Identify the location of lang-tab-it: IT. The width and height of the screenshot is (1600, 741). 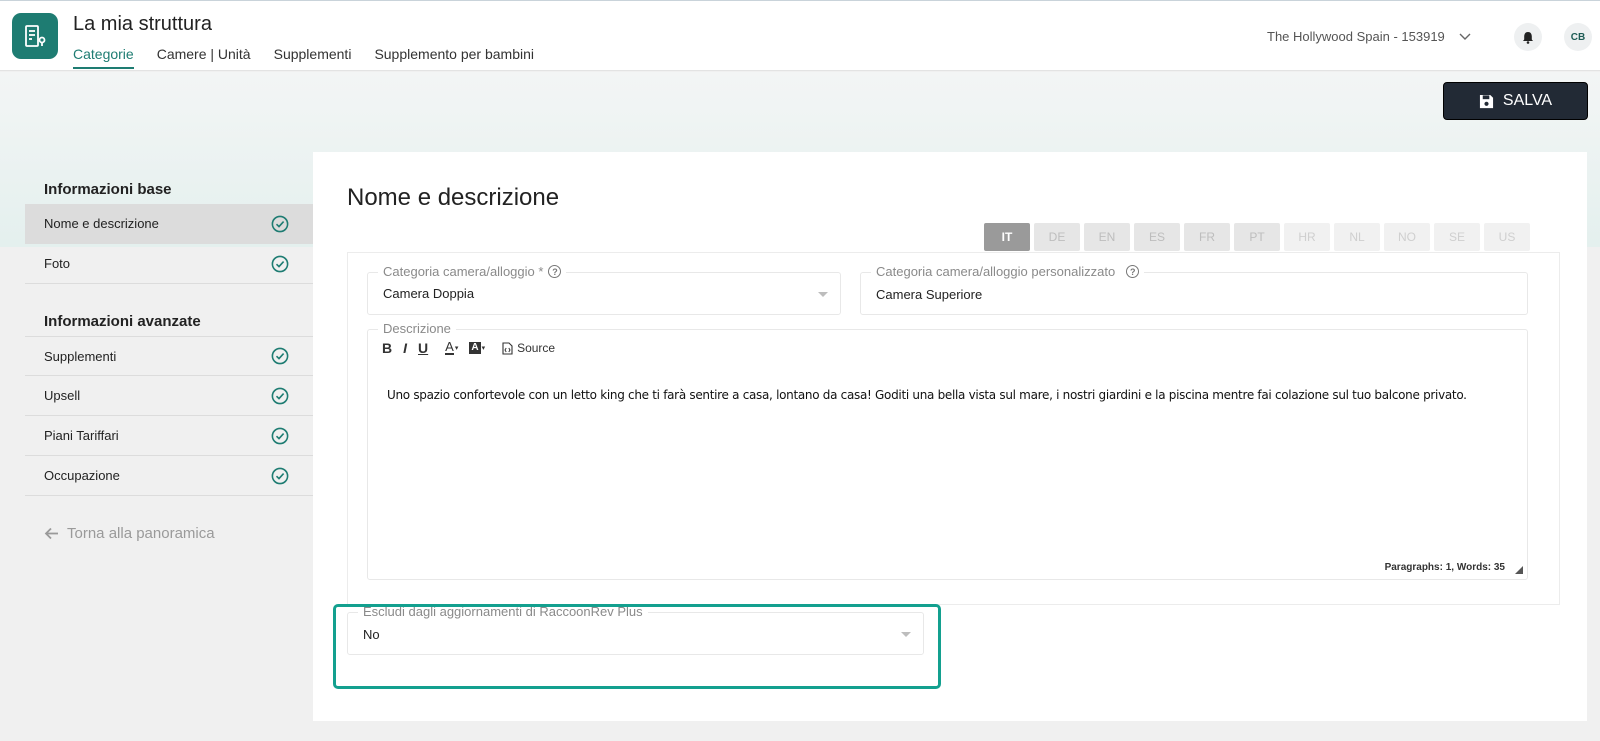
(1007, 237).